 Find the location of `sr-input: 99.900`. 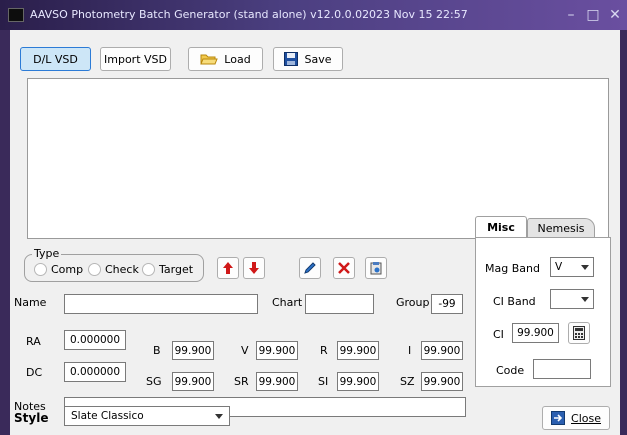

sr-input: 99.900 is located at coordinates (277, 381).